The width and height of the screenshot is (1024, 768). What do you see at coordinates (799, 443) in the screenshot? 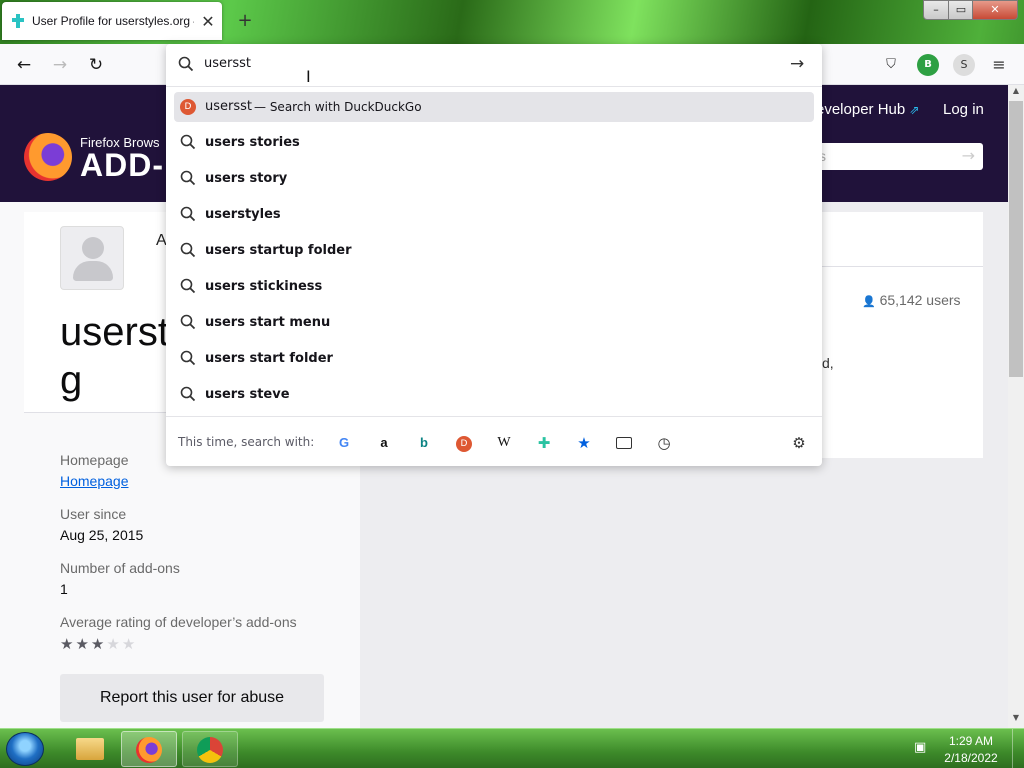
I see `search-settings-icon: ⚙` at bounding box center [799, 443].